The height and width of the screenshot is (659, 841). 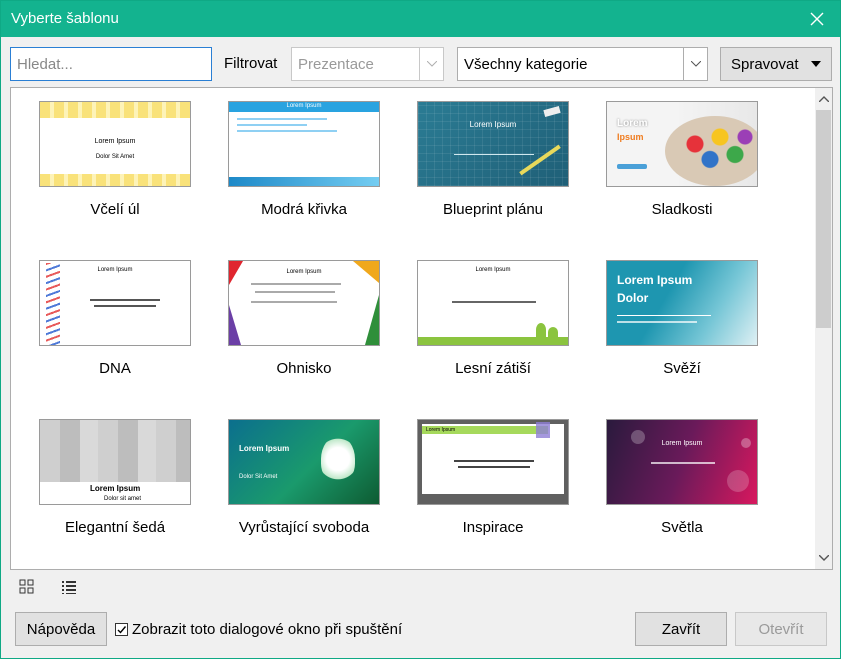 What do you see at coordinates (115, 527) in the screenshot?
I see `template-name: Elegantní šedá` at bounding box center [115, 527].